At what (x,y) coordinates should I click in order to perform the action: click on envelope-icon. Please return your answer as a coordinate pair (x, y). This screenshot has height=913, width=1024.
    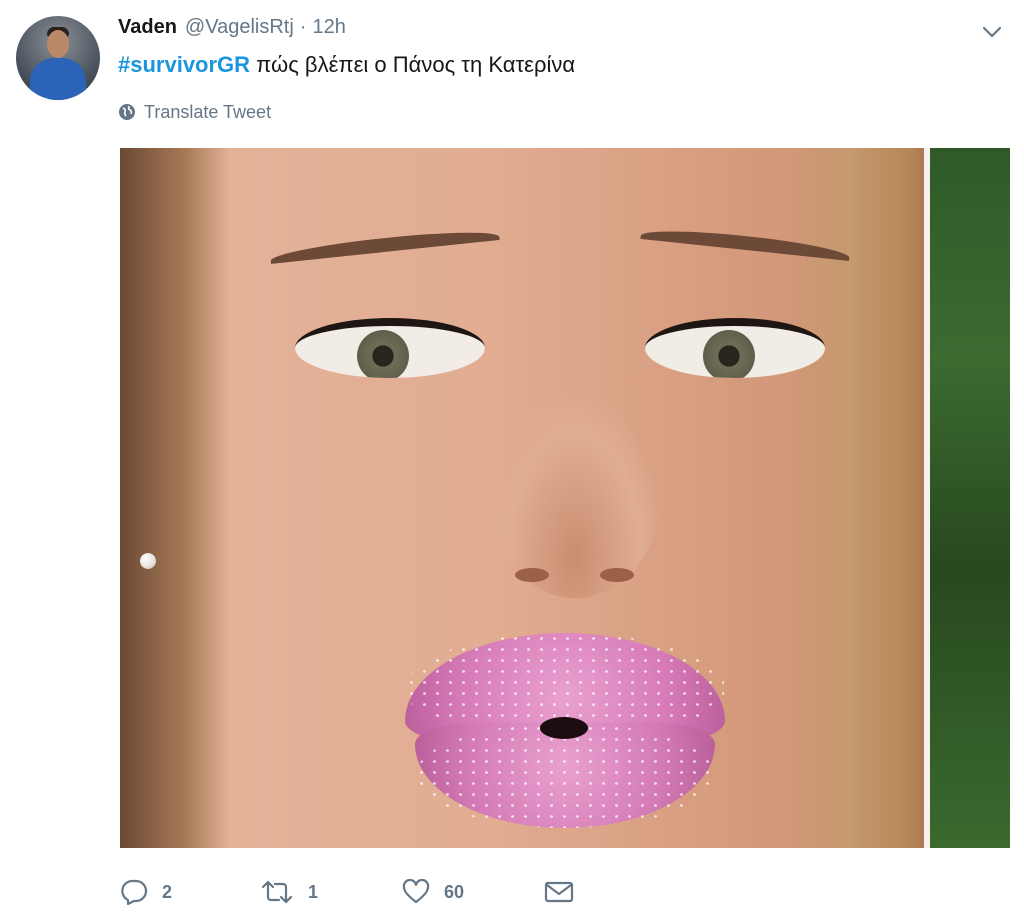
    Looking at the image, I should click on (559, 892).